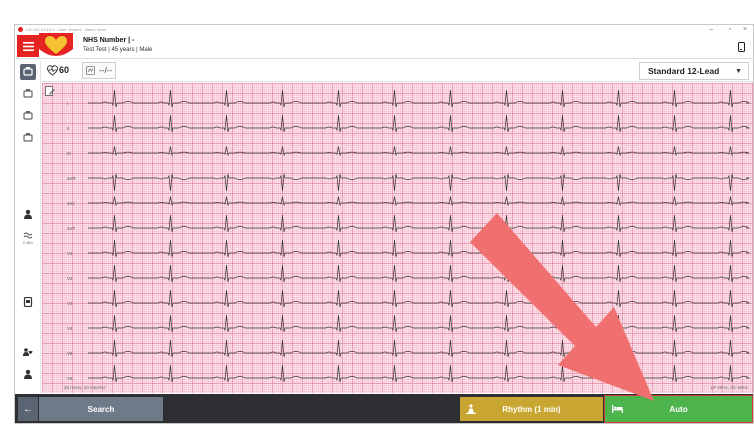  What do you see at coordinates (101, 409) in the screenshot?
I see `search-button: Search` at bounding box center [101, 409].